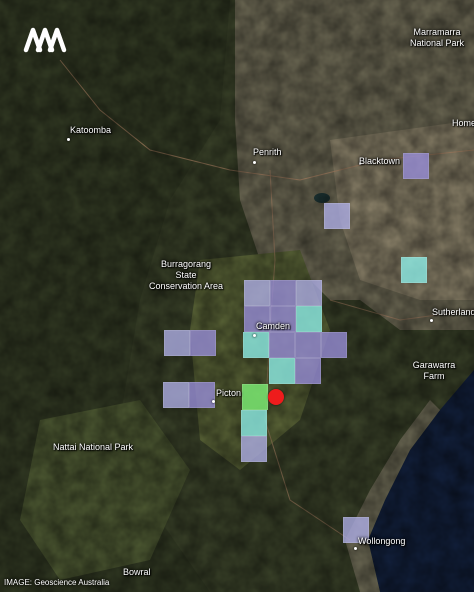  What do you see at coordinates (229, 393) in the screenshot?
I see `place-label-picton: Picton` at bounding box center [229, 393].